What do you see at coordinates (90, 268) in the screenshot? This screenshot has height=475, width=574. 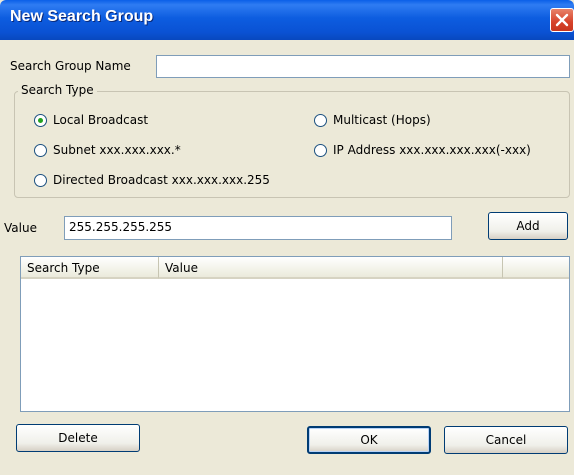 I see `column-search-type: Search Type` at bounding box center [90, 268].